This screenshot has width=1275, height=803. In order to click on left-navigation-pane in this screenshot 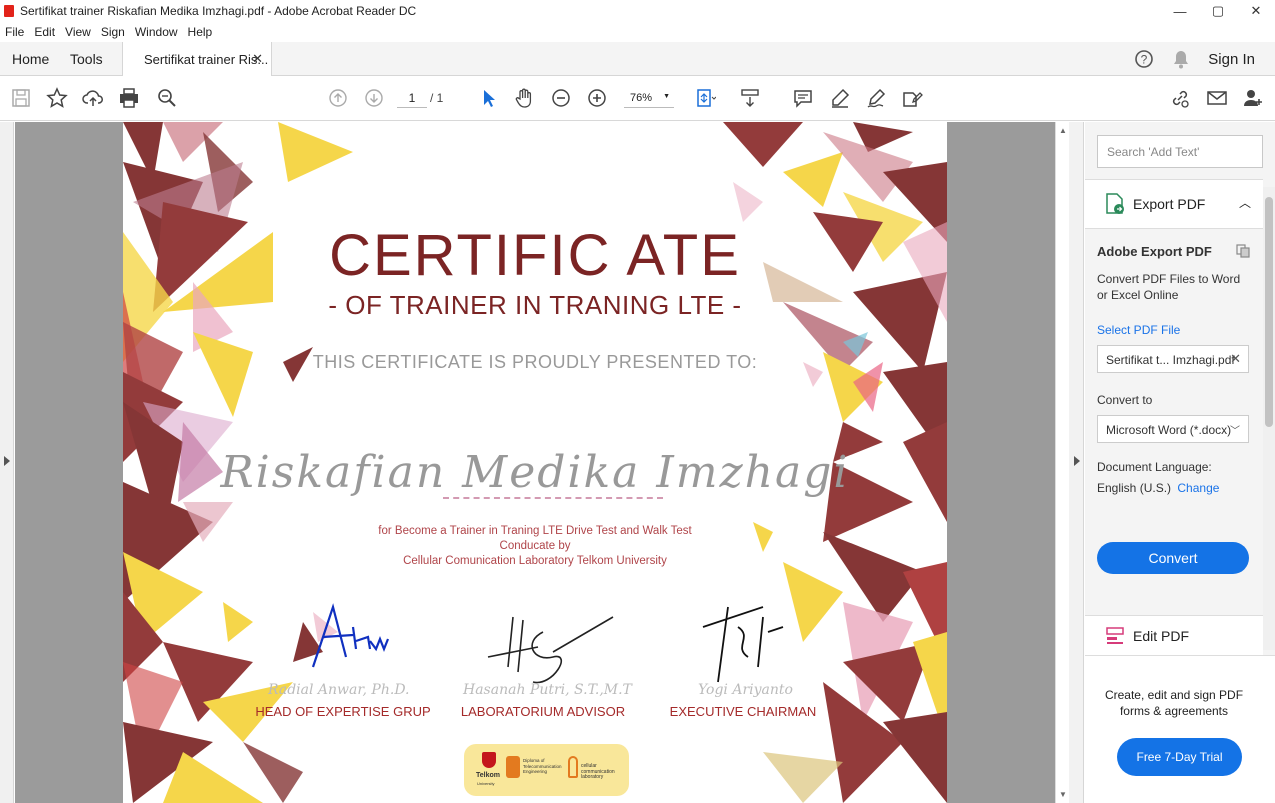, I will do `click(7, 462)`.